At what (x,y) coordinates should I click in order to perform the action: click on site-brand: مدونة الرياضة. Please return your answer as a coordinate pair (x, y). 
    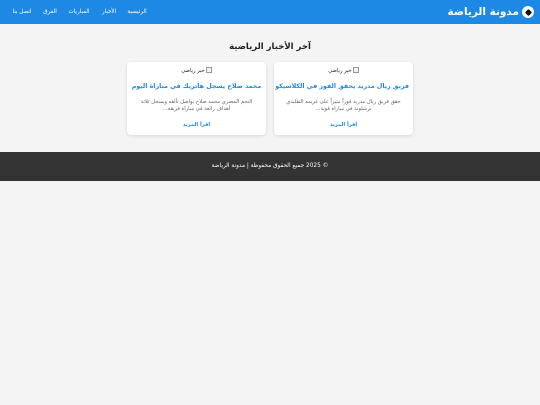
    Looking at the image, I should click on (490, 12).